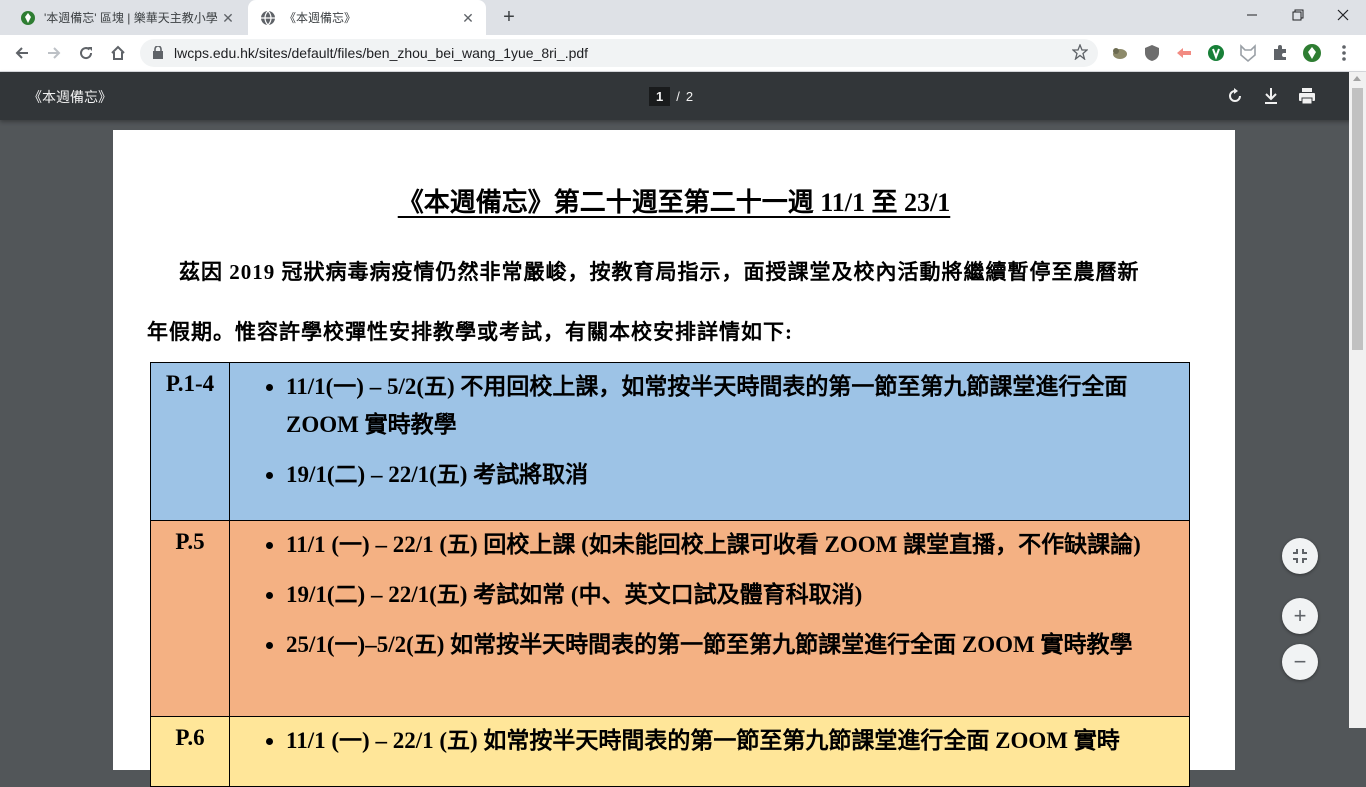 The height and width of the screenshot is (787, 1366). I want to click on vertical-scrollbar, so click(1357, 400).